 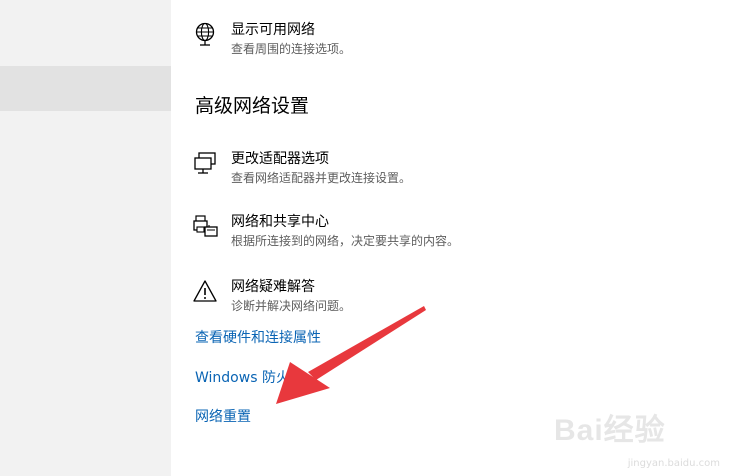 I want to click on network-reset-link: 网络重置, so click(x=223, y=417).